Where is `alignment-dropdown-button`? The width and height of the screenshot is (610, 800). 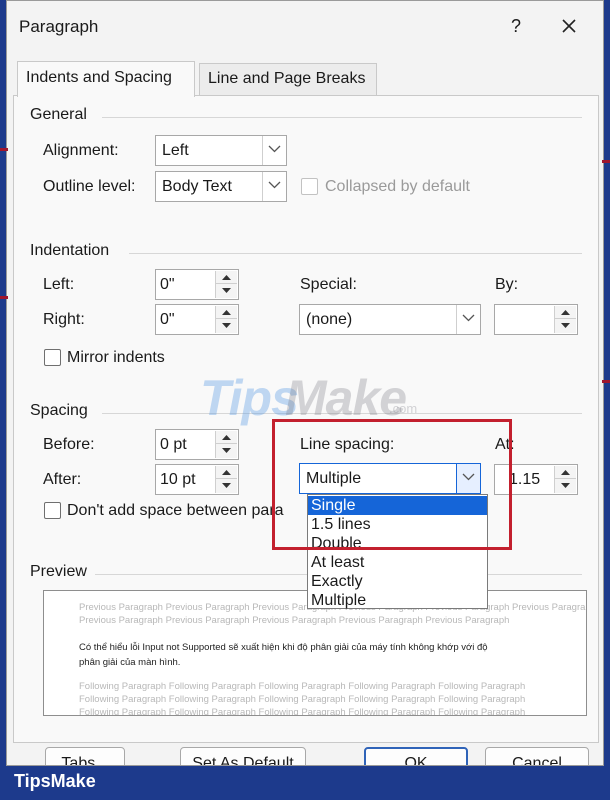 alignment-dropdown-button is located at coordinates (274, 150).